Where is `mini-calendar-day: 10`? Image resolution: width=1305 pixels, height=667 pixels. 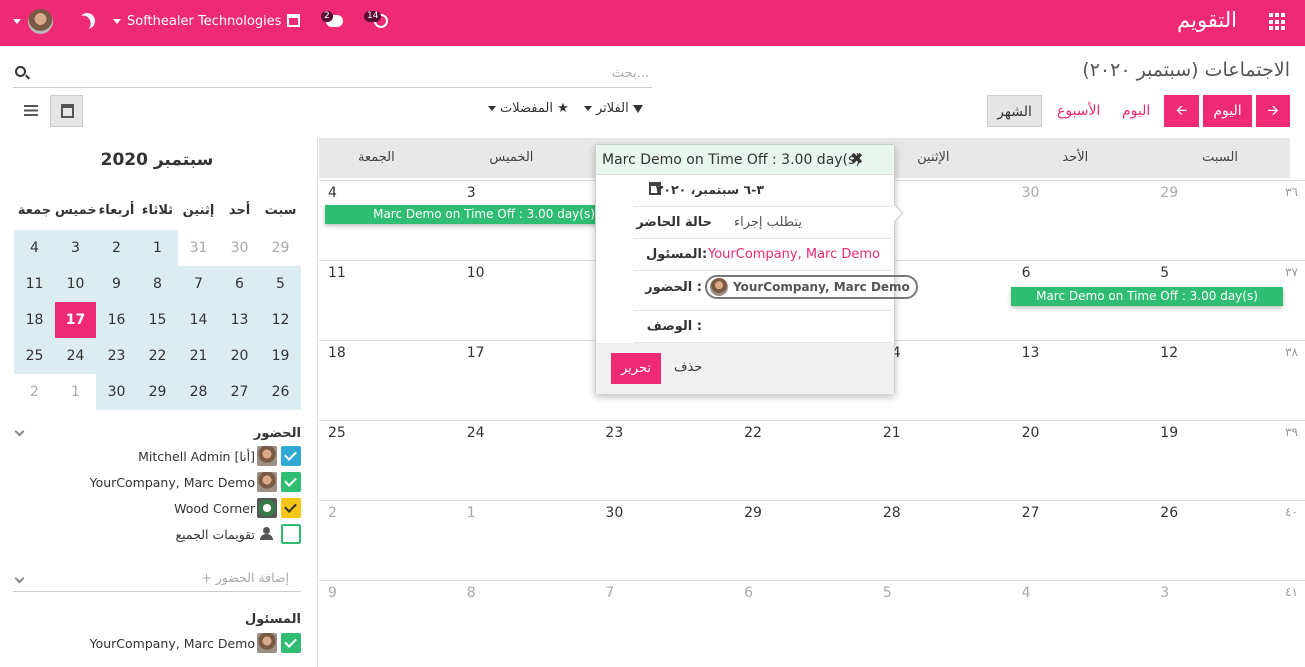
mini-calendar-day: 10 is located at coordinates (75, 284).